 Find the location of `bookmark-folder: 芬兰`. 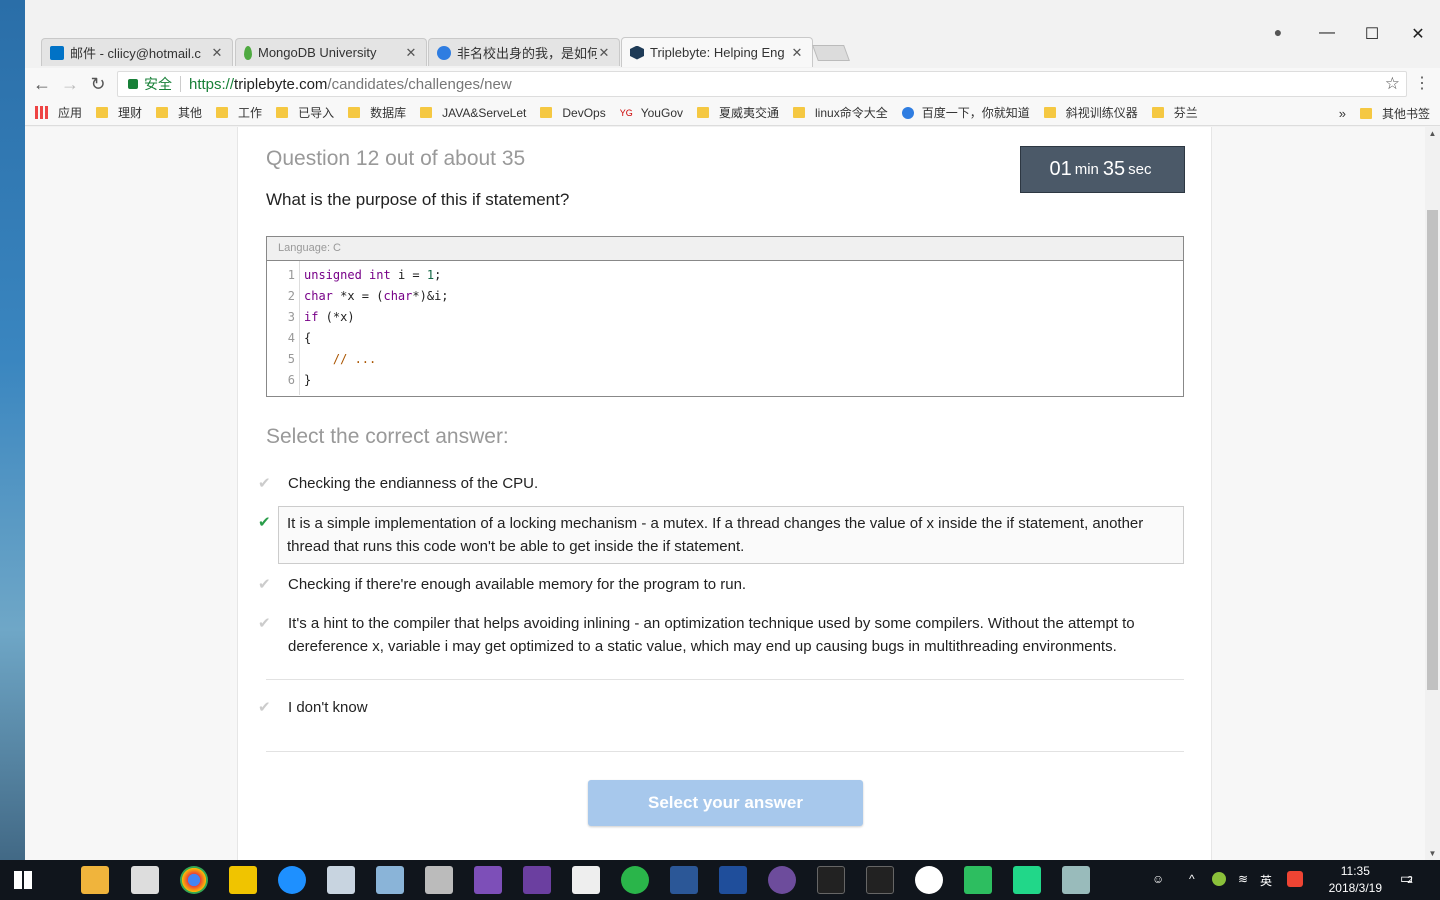

bookmark-folder: 芬兰 is located at coordinates (1174, 112).